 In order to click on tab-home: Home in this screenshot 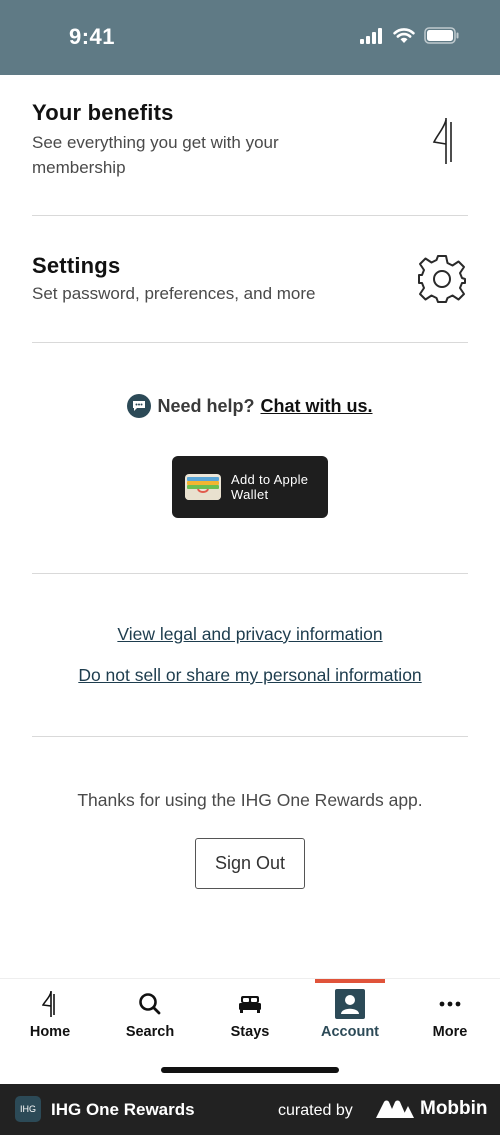, I will do `click(50, 1014)`.